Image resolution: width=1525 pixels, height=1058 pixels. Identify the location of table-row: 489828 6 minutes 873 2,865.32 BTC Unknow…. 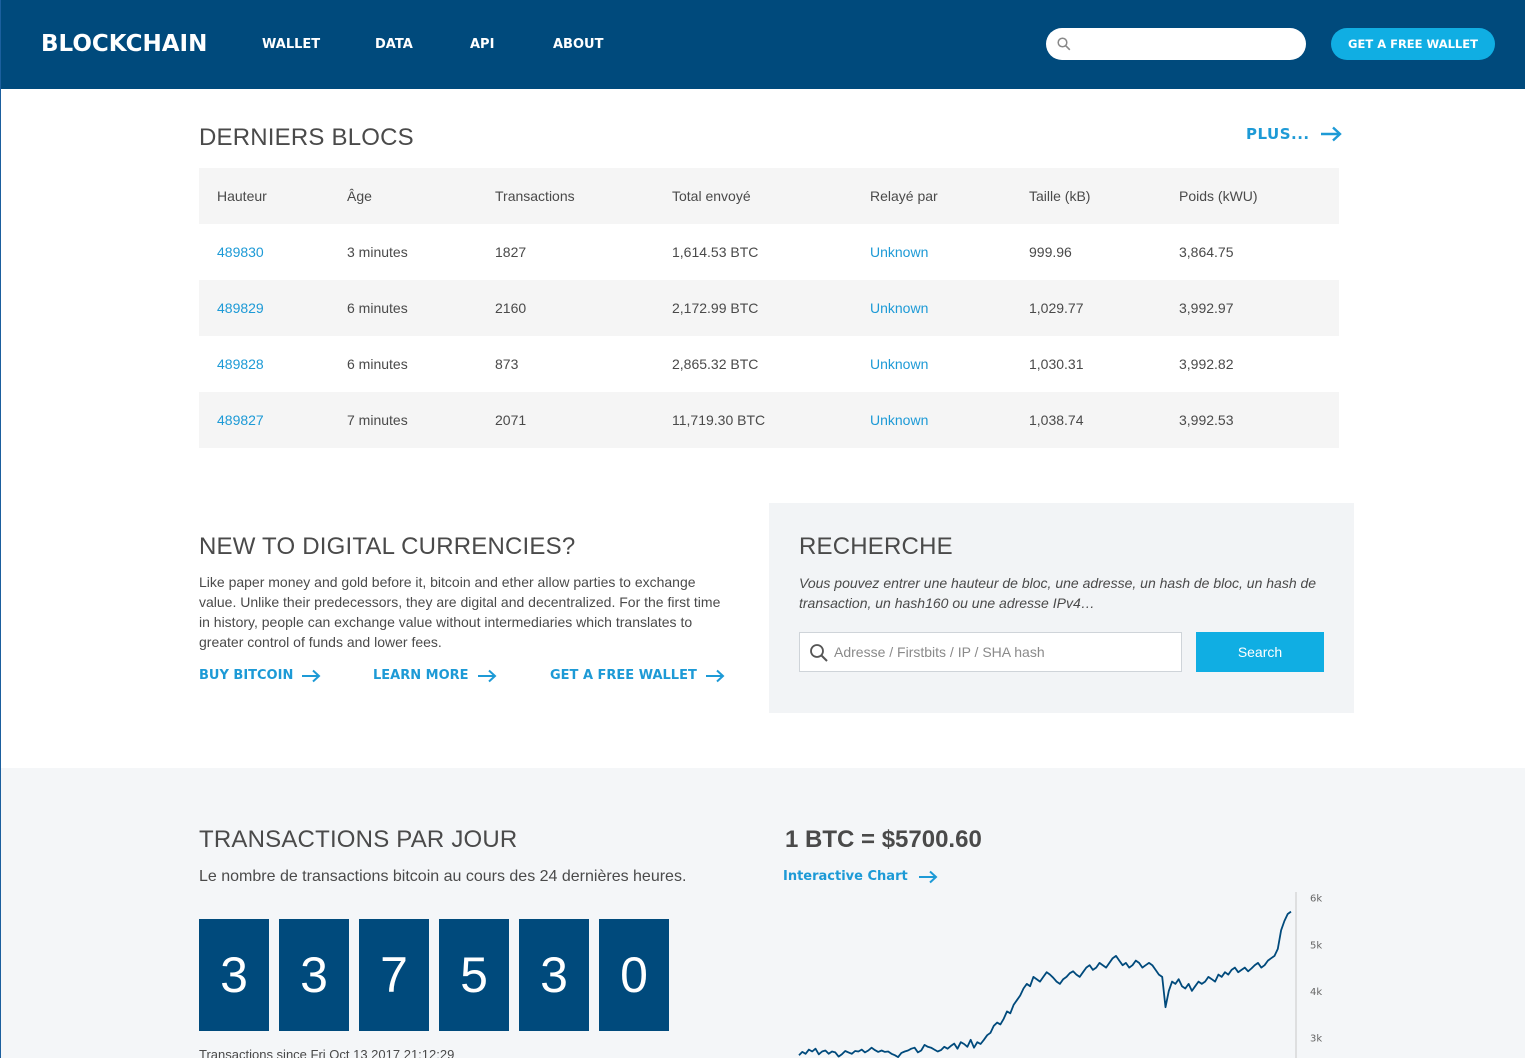
(769, 364).